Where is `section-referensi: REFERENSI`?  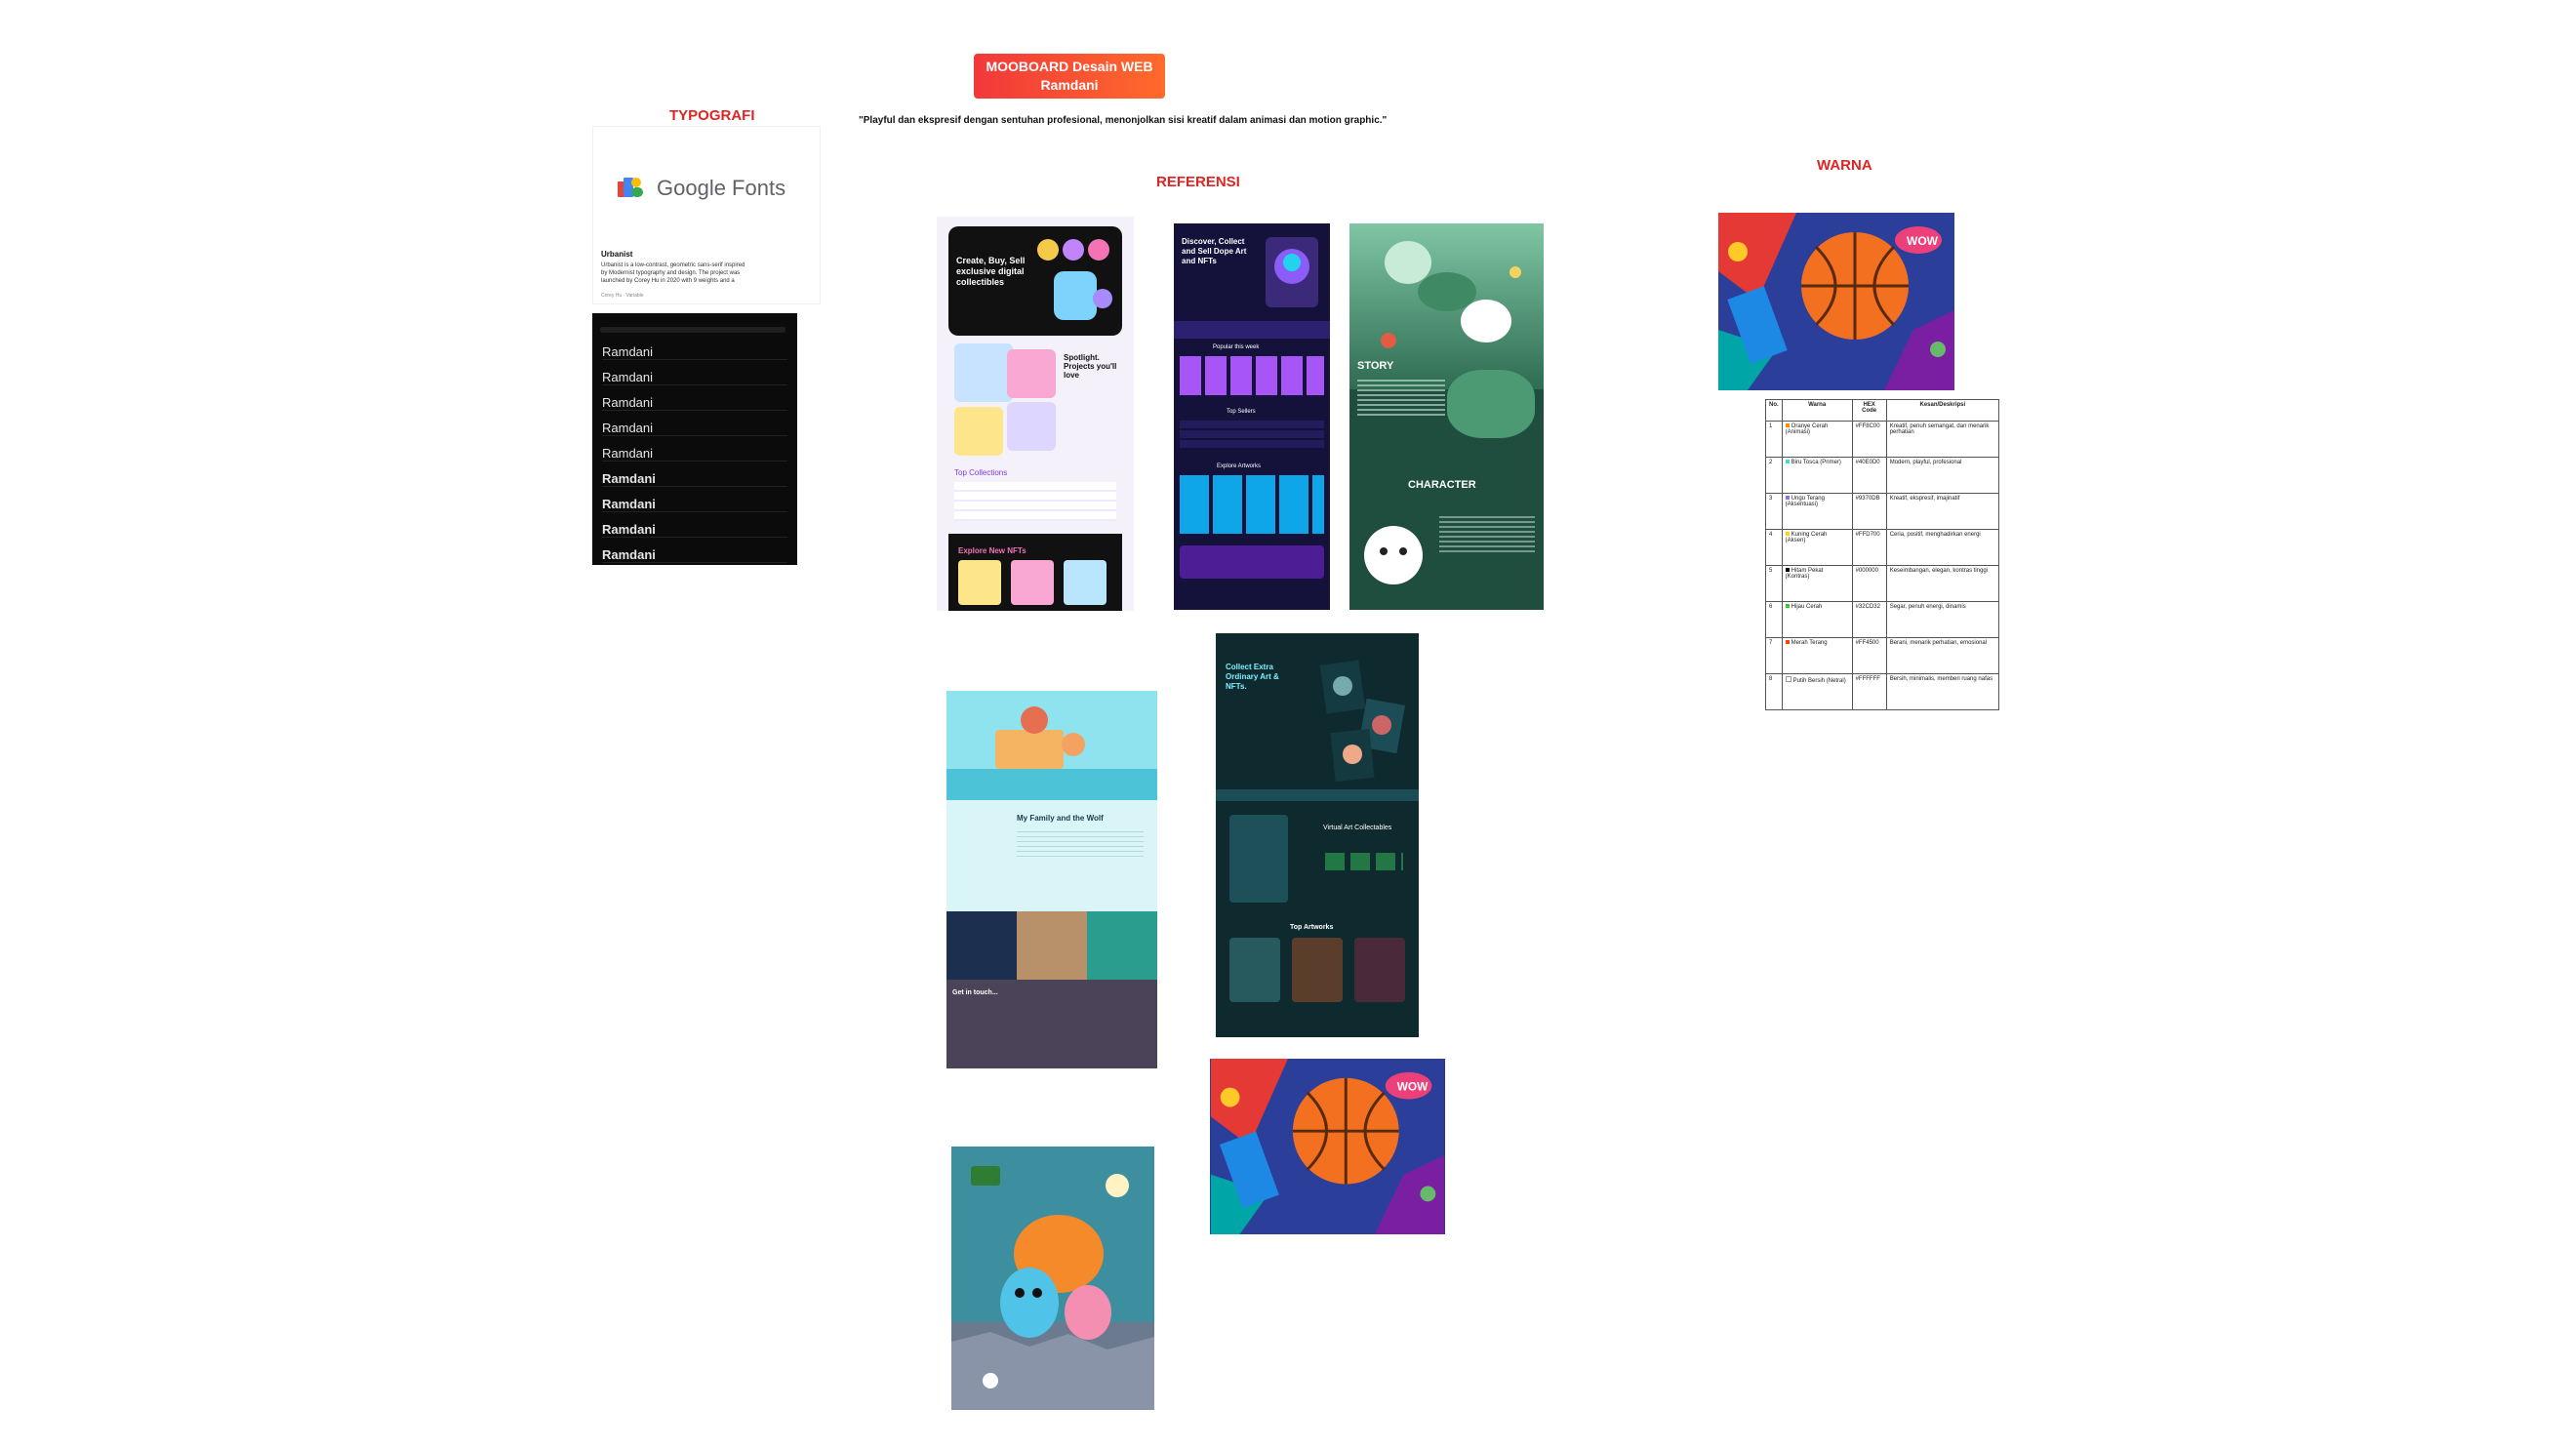 section-referensi: REFERENSI is located at coordinates (1198, 182).